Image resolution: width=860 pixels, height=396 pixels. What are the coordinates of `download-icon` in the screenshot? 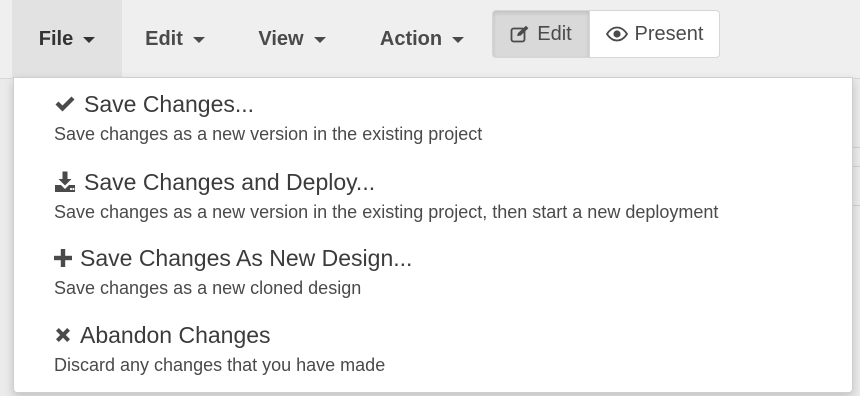 It's located at (65, 182).